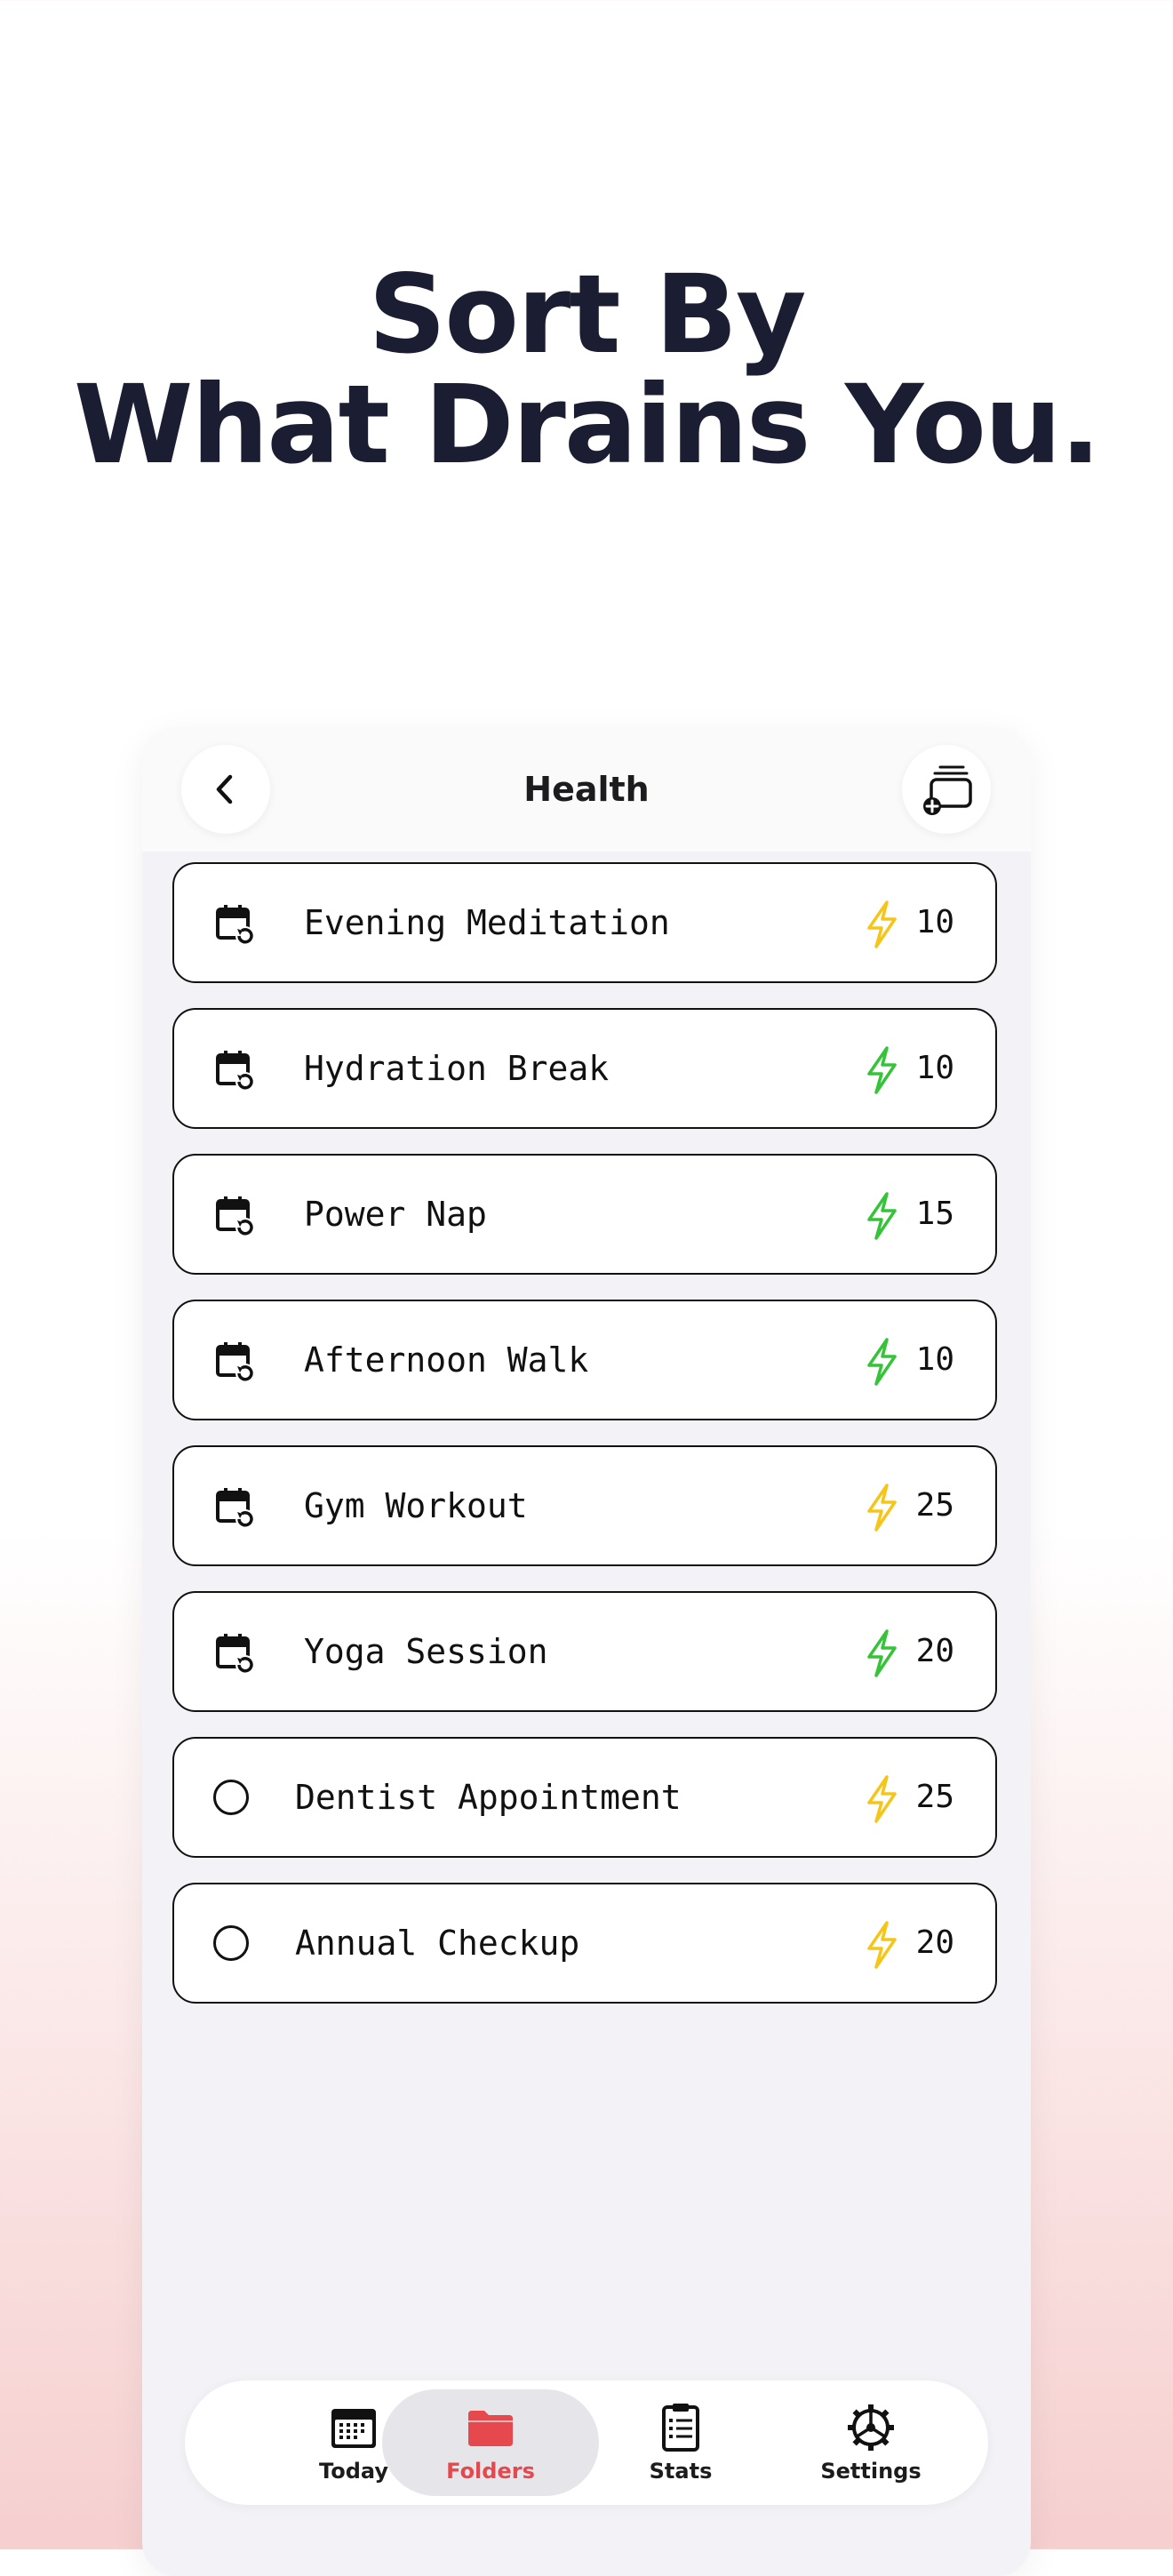  I want to click on tab-bar: Today Folders Stats Settings, so click(586, 2442).